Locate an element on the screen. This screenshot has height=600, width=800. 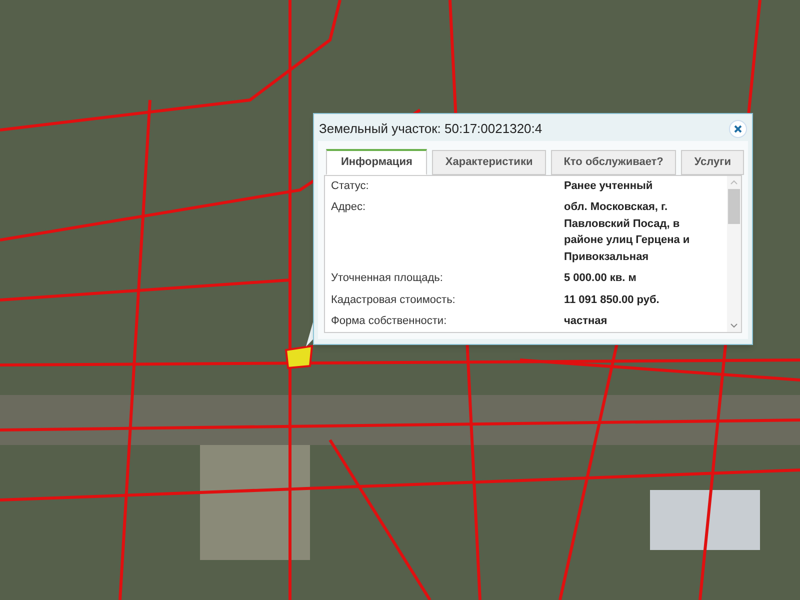
scrollbar is located at coordinates (734, 254).